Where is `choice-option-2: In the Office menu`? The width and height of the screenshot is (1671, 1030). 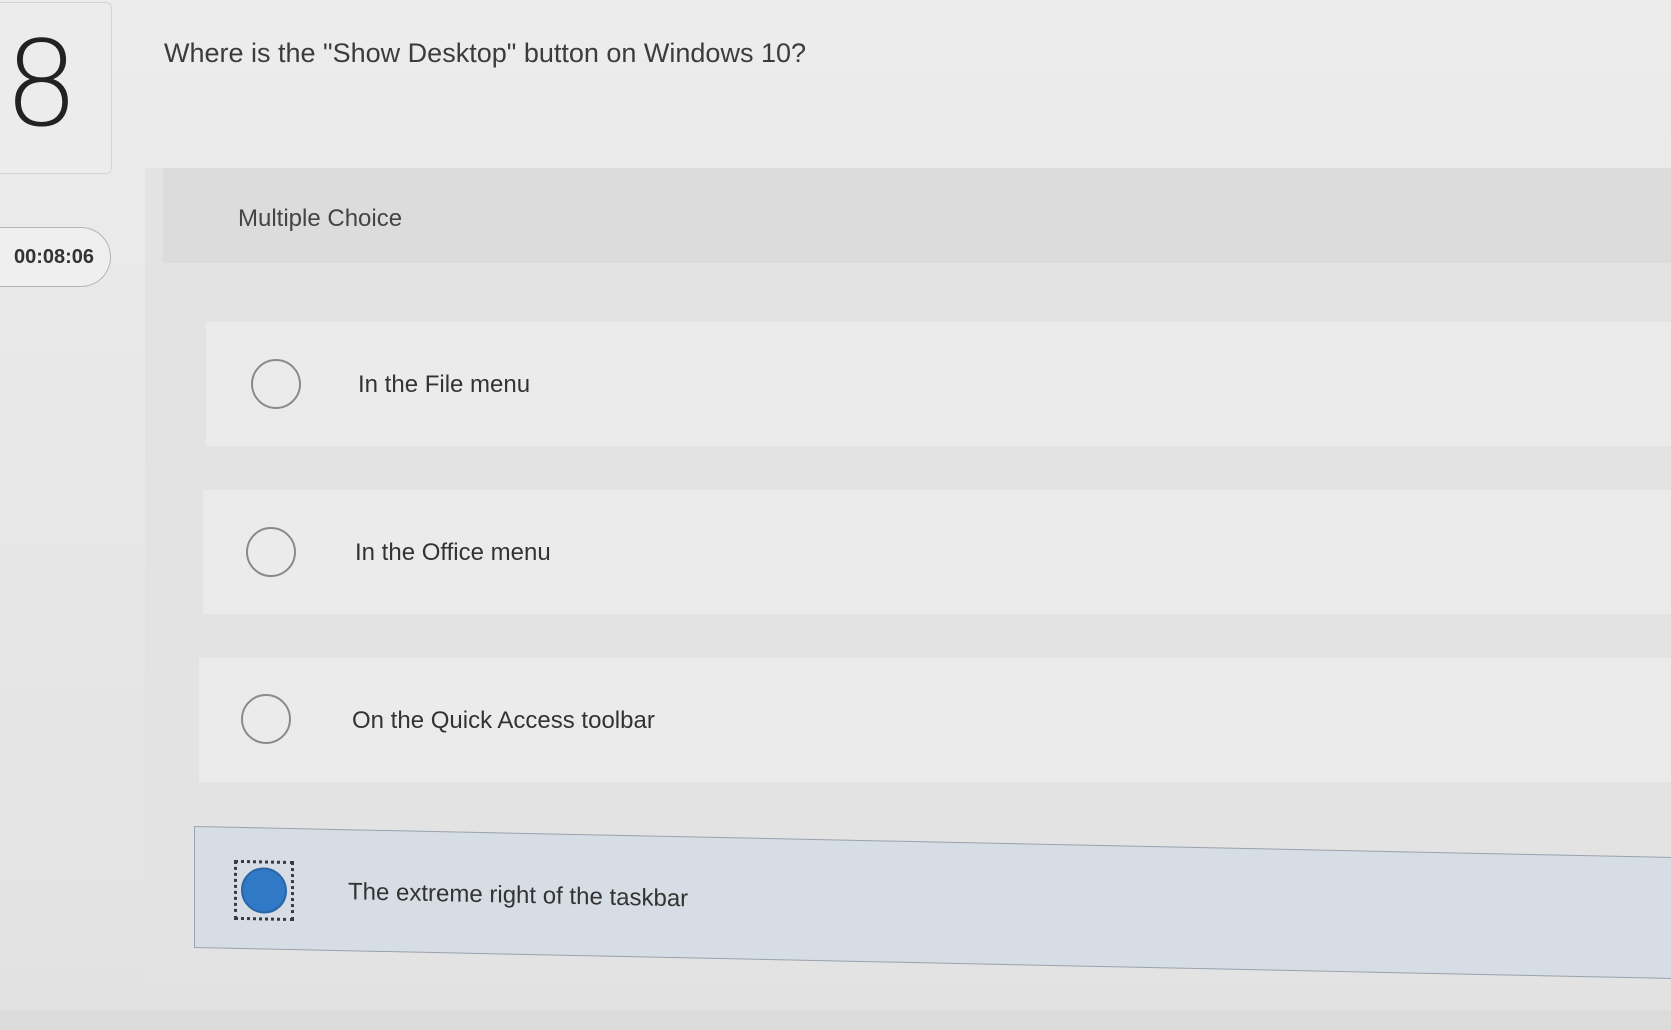 choice-option-2: In the Office menu is located at coordinates (937, 552).